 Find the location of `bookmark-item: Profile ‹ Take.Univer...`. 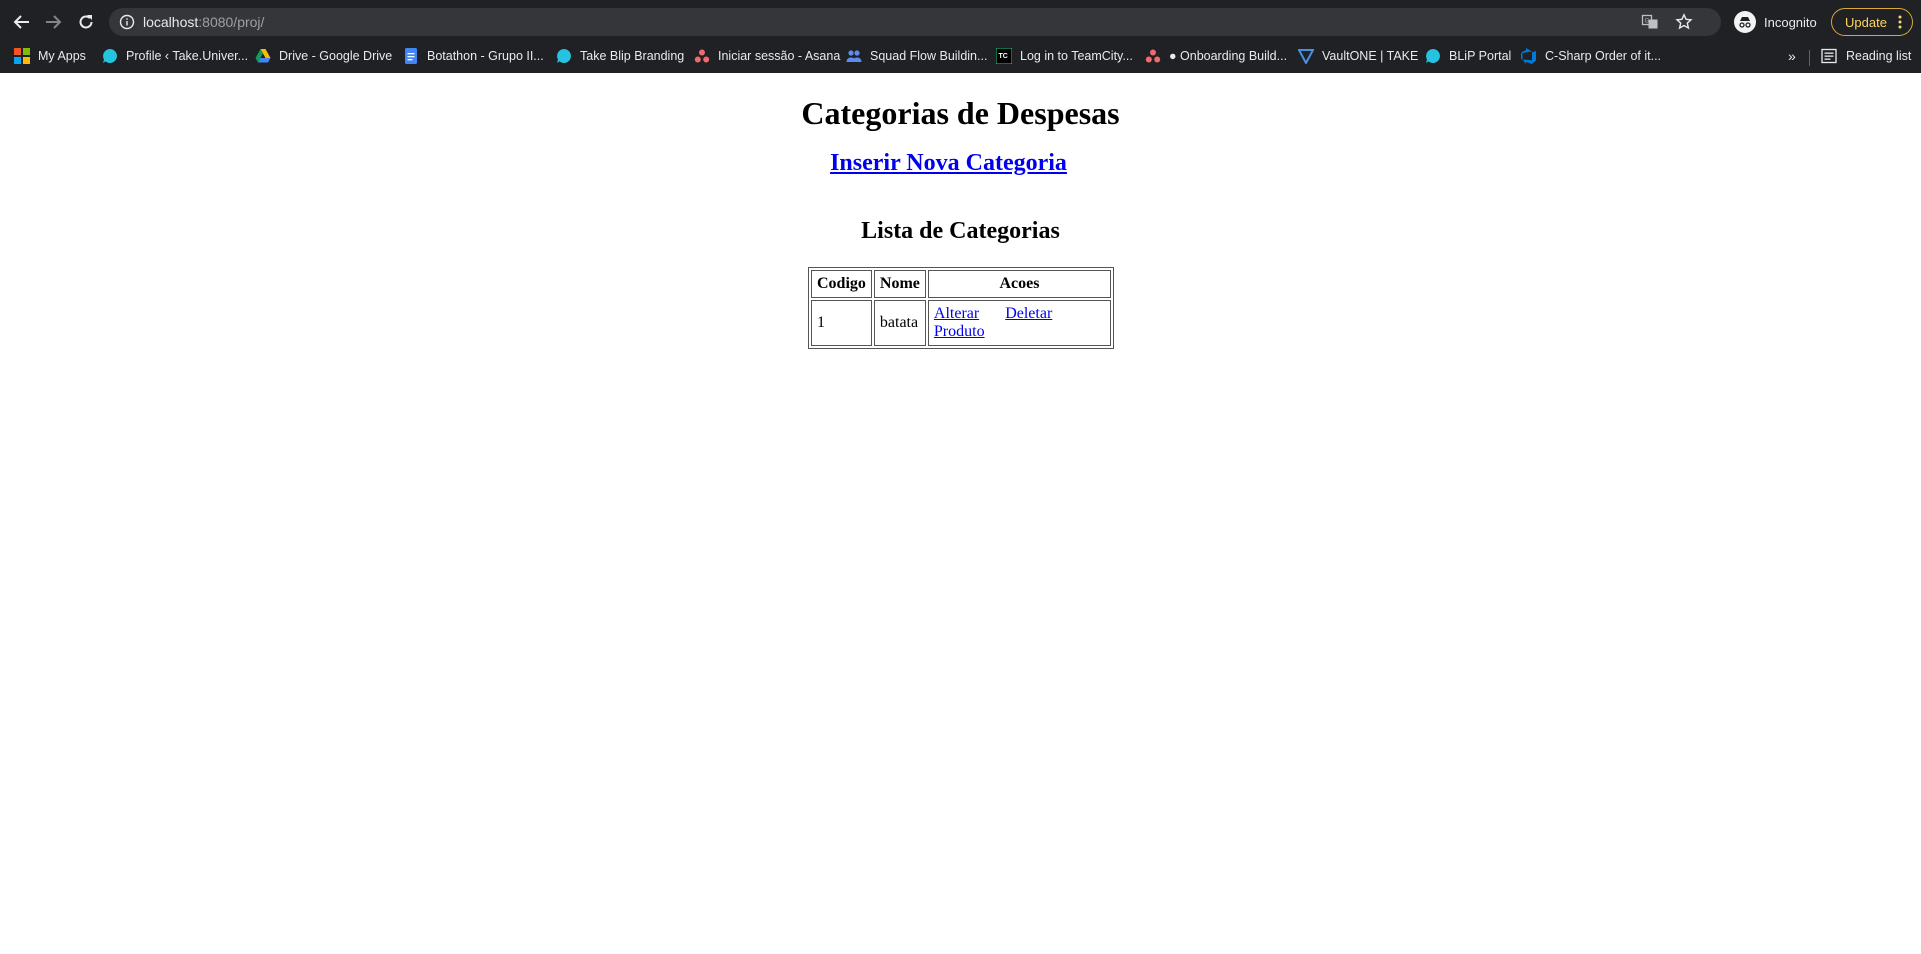

bookmark-item: Profile ‹ Take.Univer... is located at coordinates (175, 56).